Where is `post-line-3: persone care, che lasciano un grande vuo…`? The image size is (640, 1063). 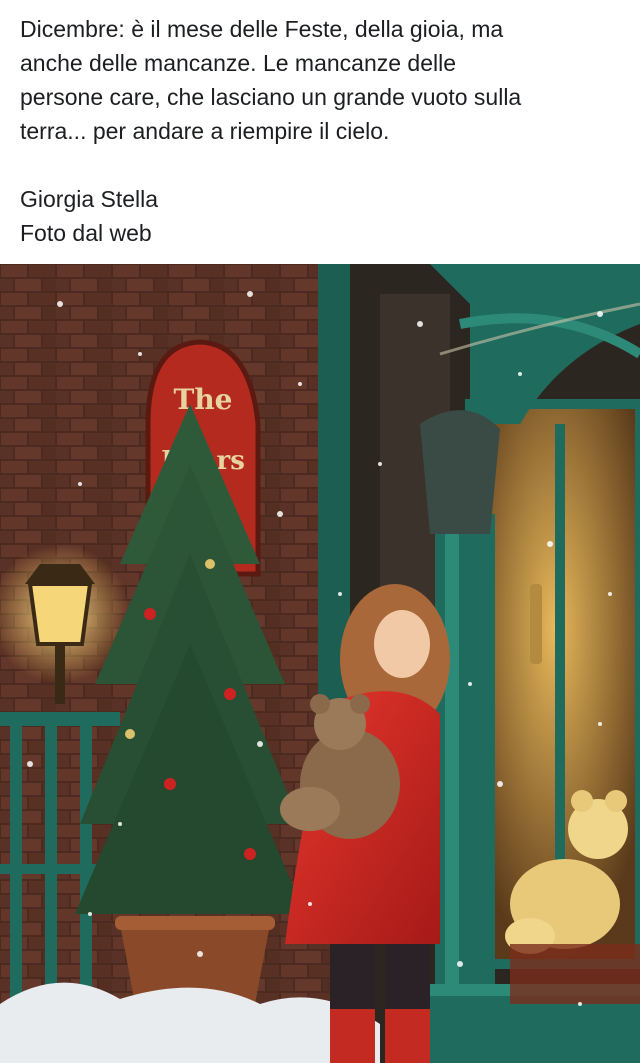 post-line-3: persone care, che lasciano un grande vuo… is located at coordinates (271, 97).